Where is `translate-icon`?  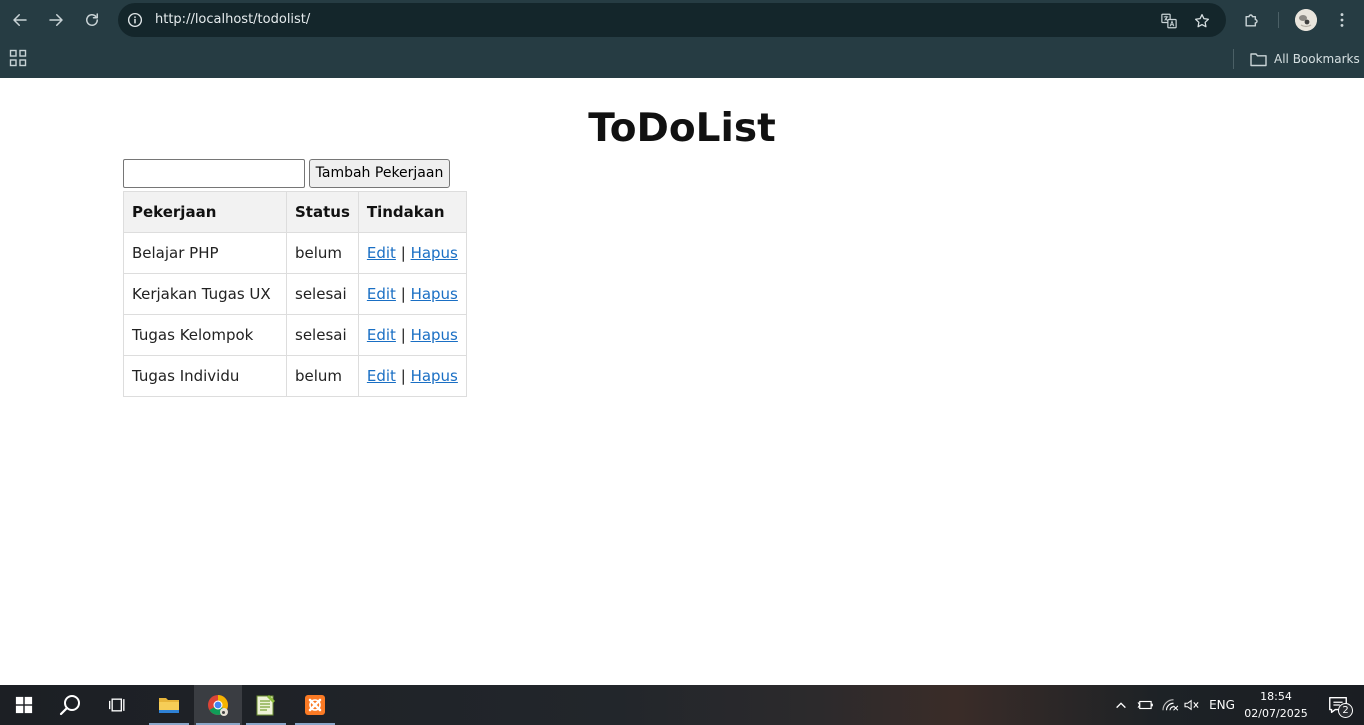
translate-icon is located at coordinates (1169, 21).